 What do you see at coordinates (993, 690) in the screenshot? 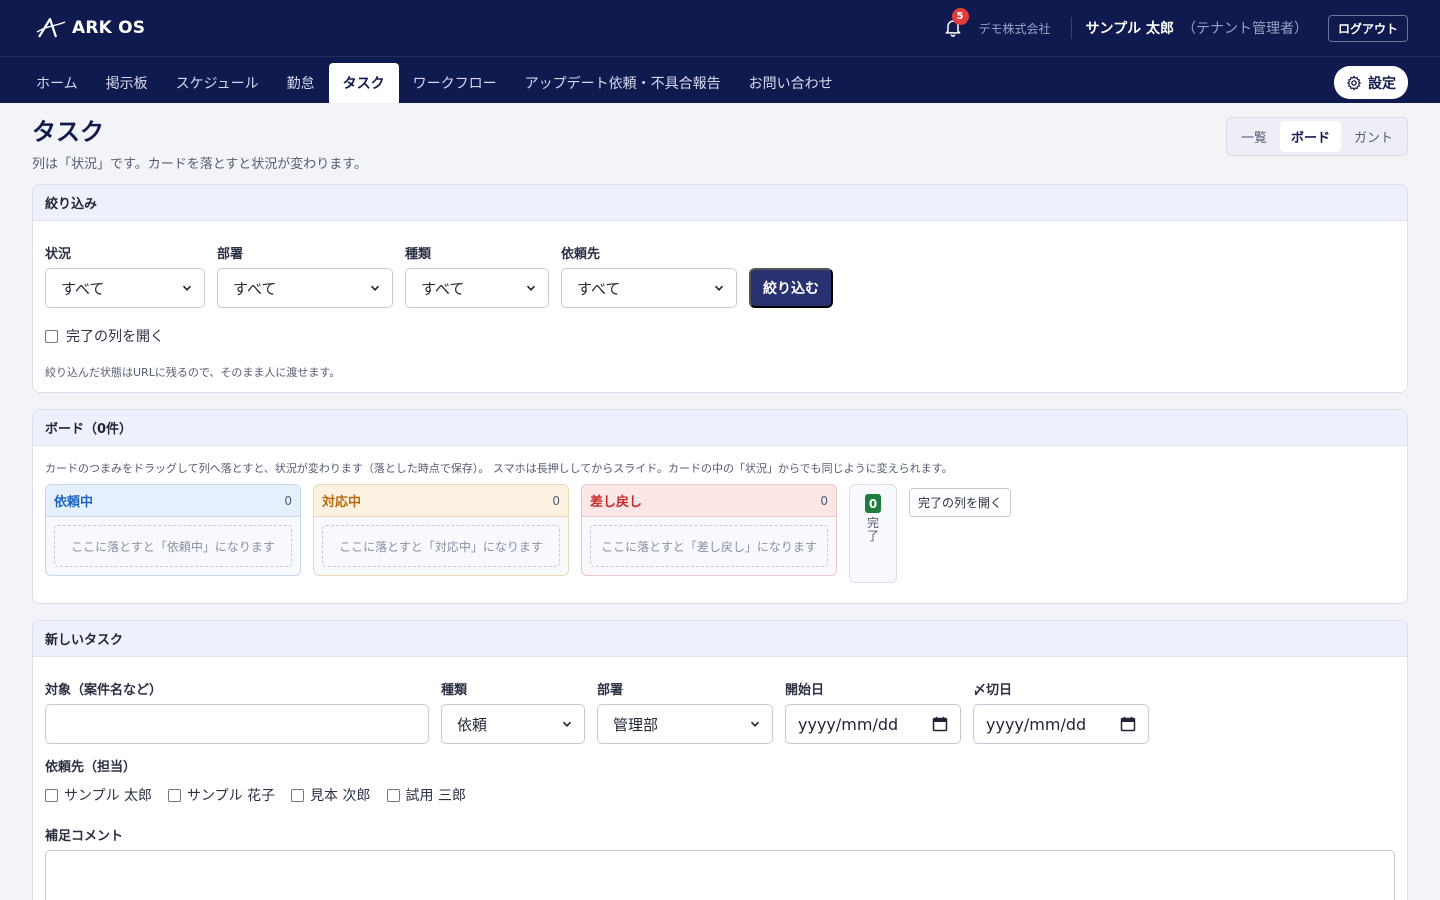
I see `due-date-label: 〆切日` at bounding box center [993, 690].